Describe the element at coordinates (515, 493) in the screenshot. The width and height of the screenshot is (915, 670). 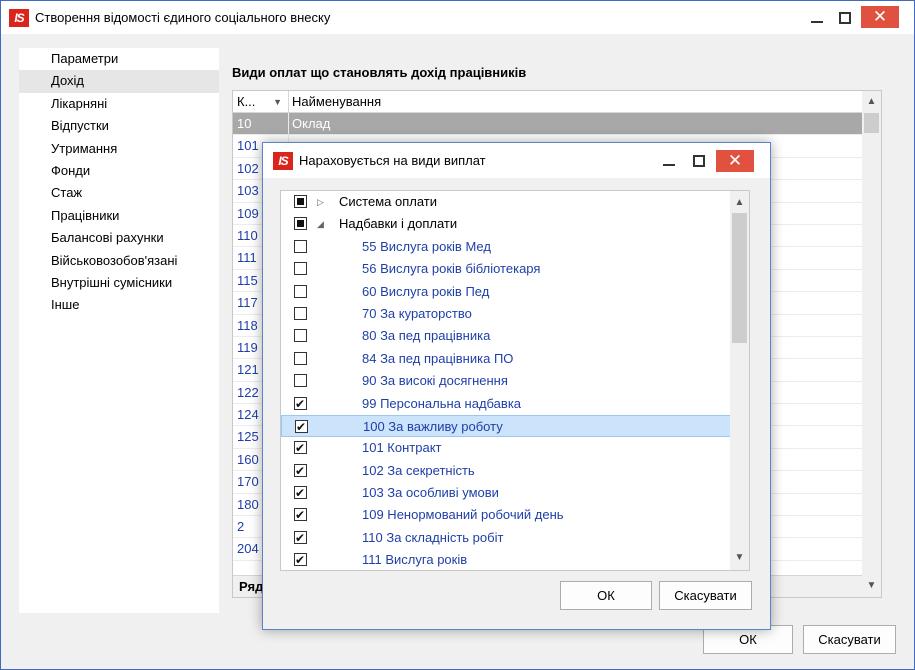
I see `tree-item: 103 За особливі умови` at that location.